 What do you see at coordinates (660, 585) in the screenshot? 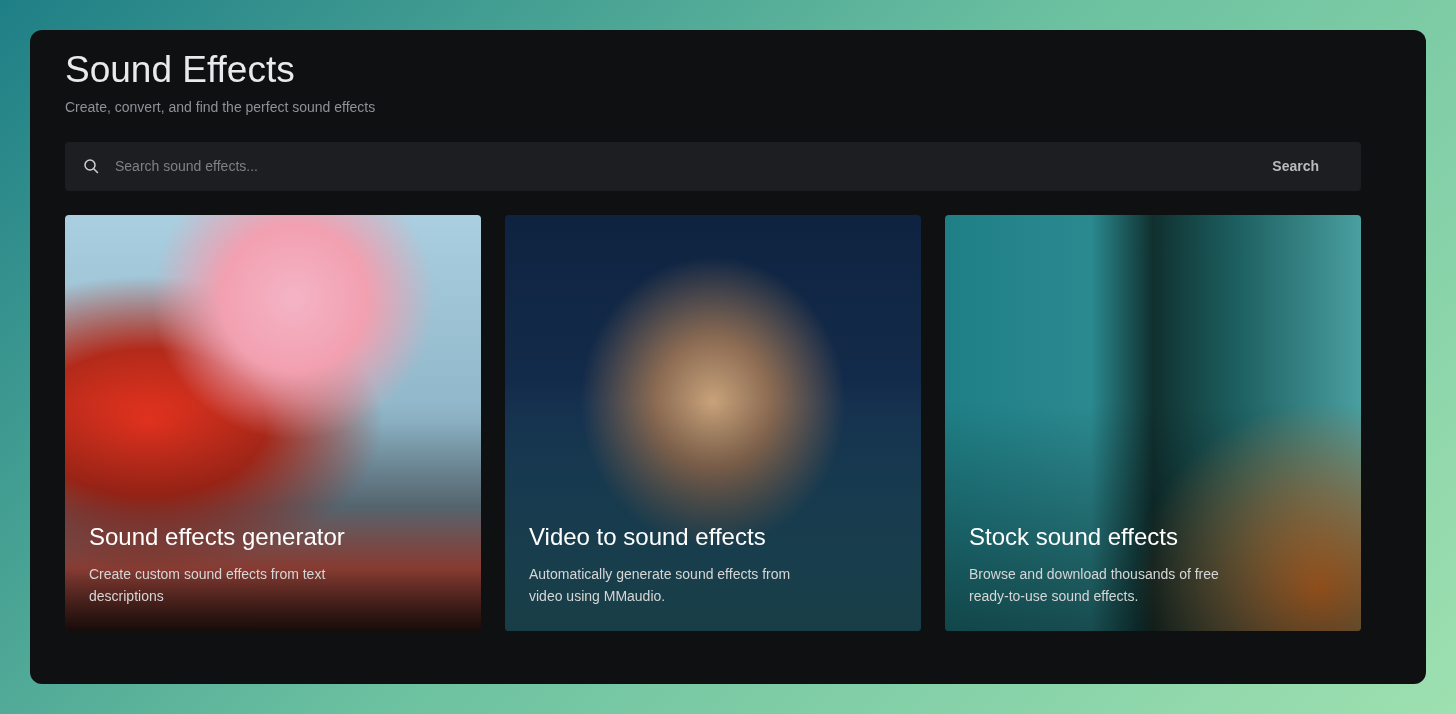
I see `card-description: Automatically generate sound effects from video using MMaudio.` at bounding box center [660, 585].